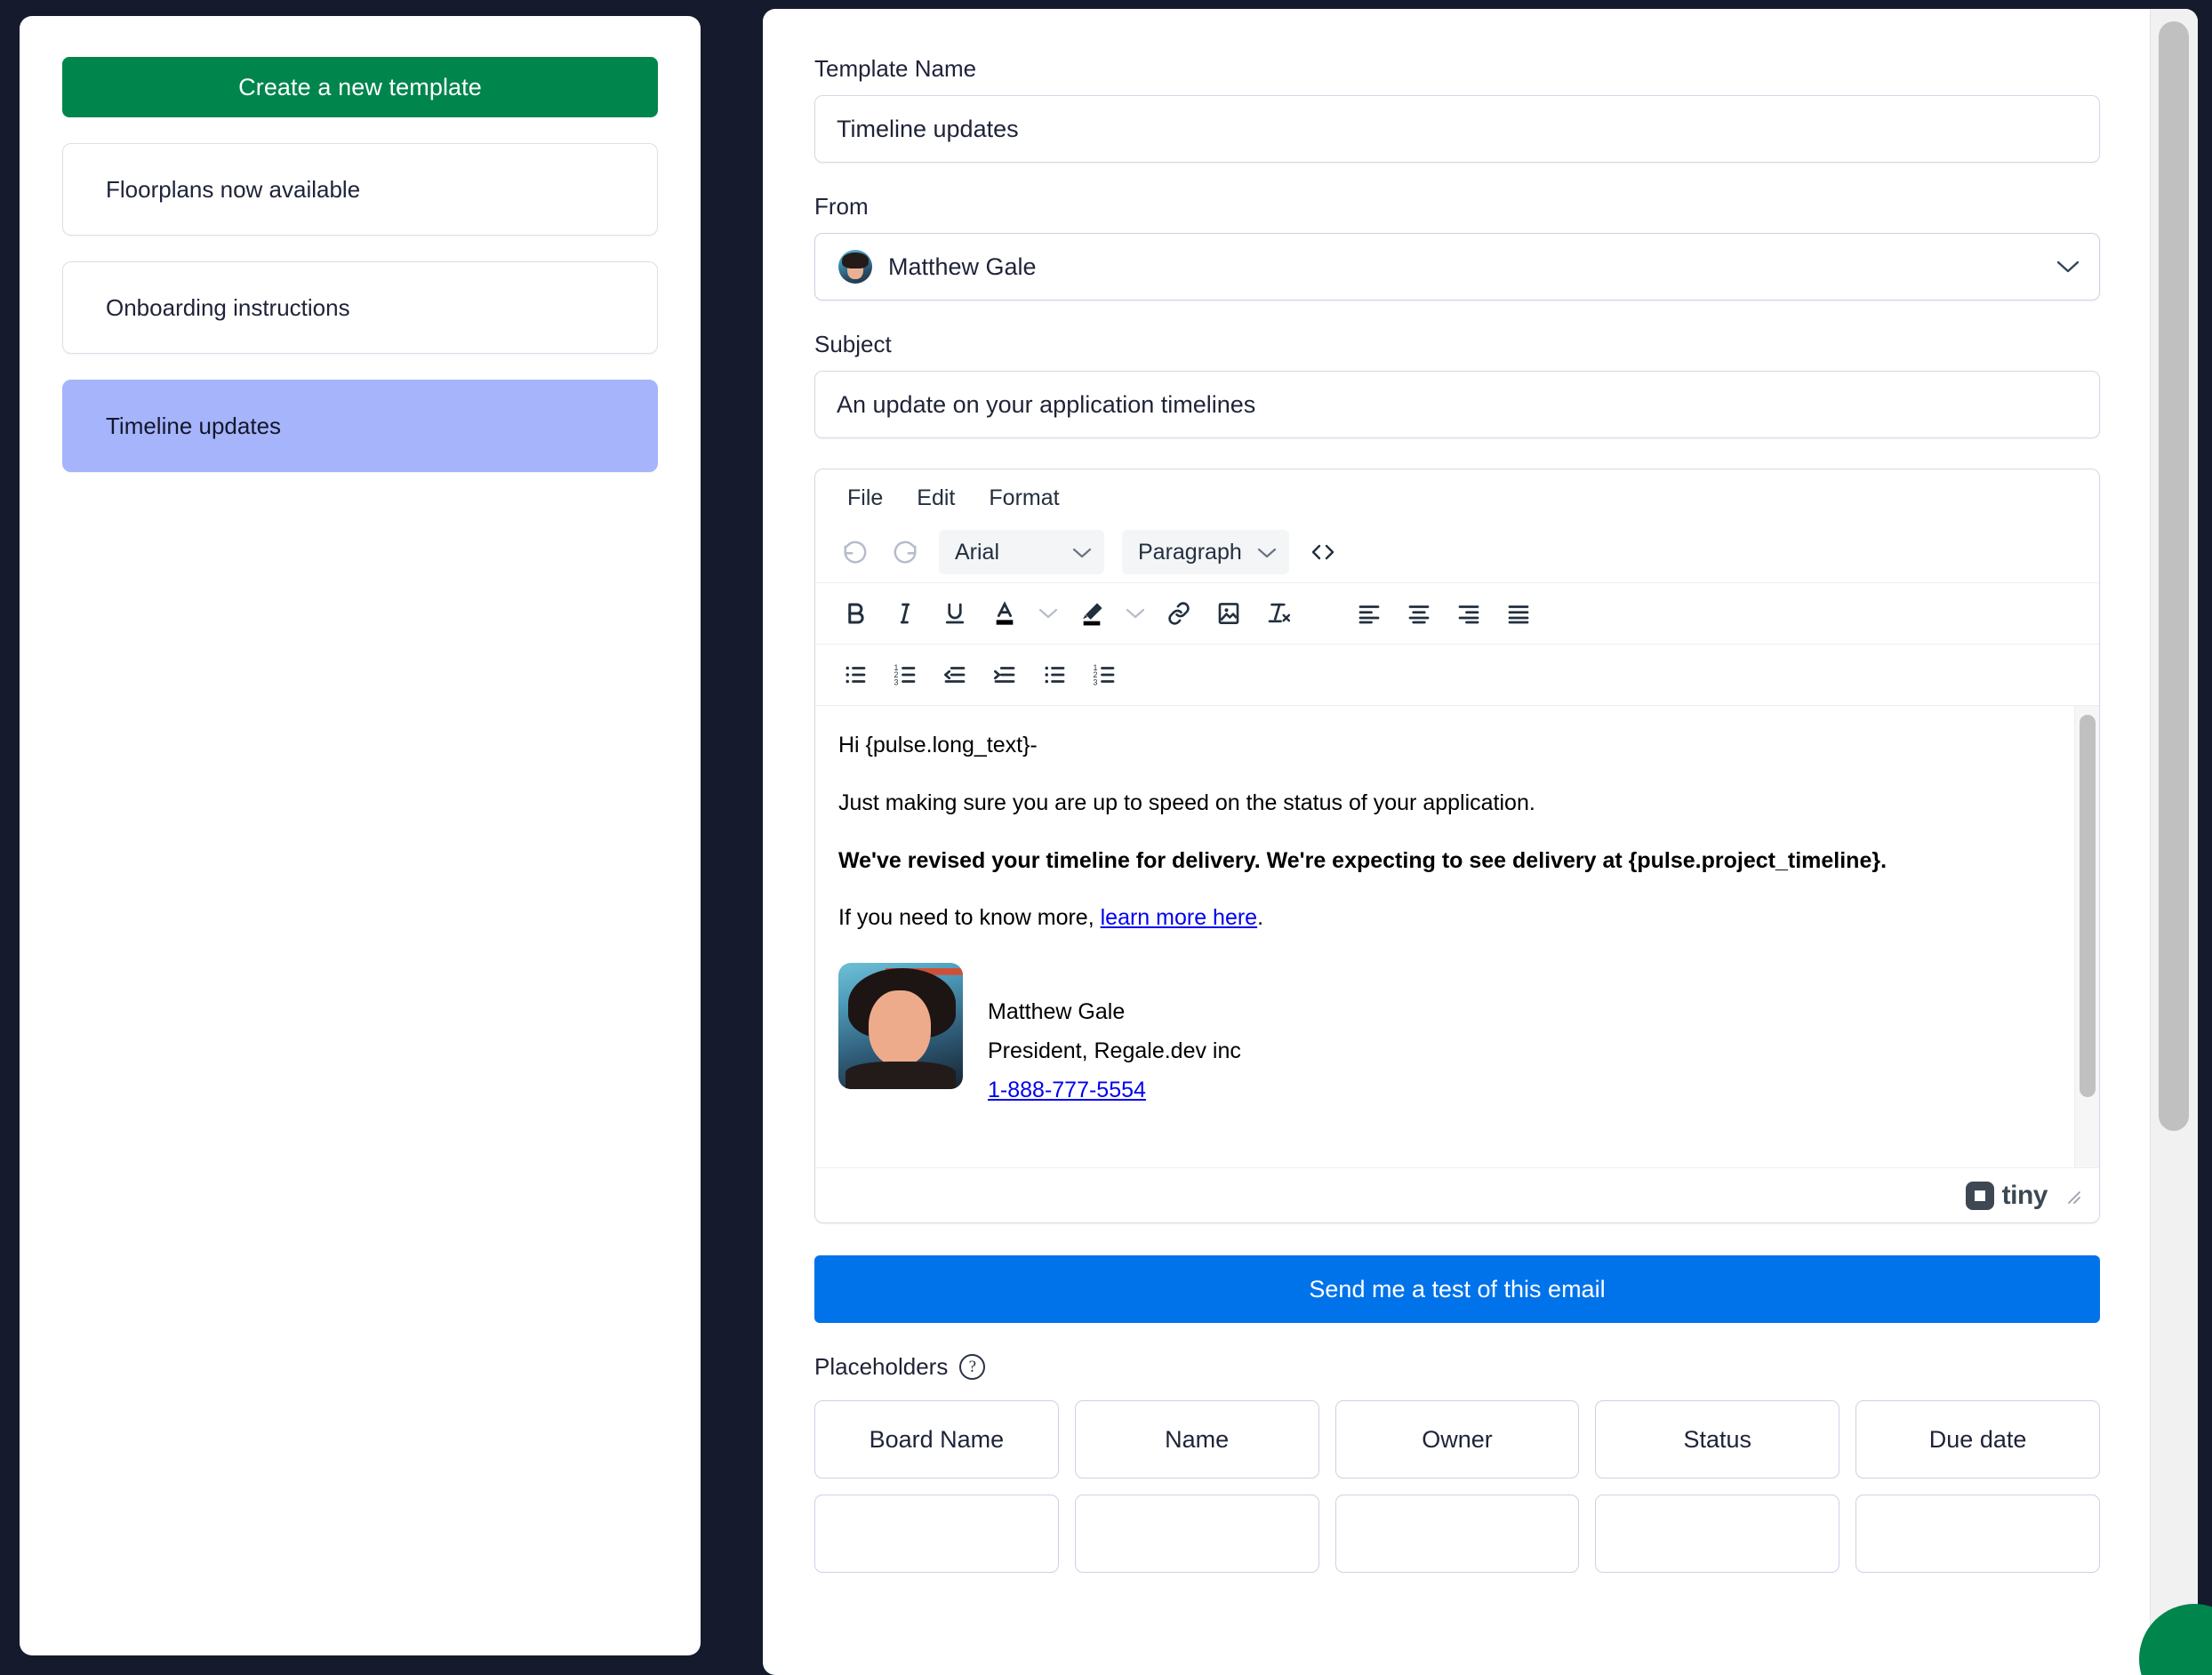 The width and height of the screenshot is (2212, 1675). I want to click on template-list-item-onboarding: Onboarding instructions, so click(360, 307).